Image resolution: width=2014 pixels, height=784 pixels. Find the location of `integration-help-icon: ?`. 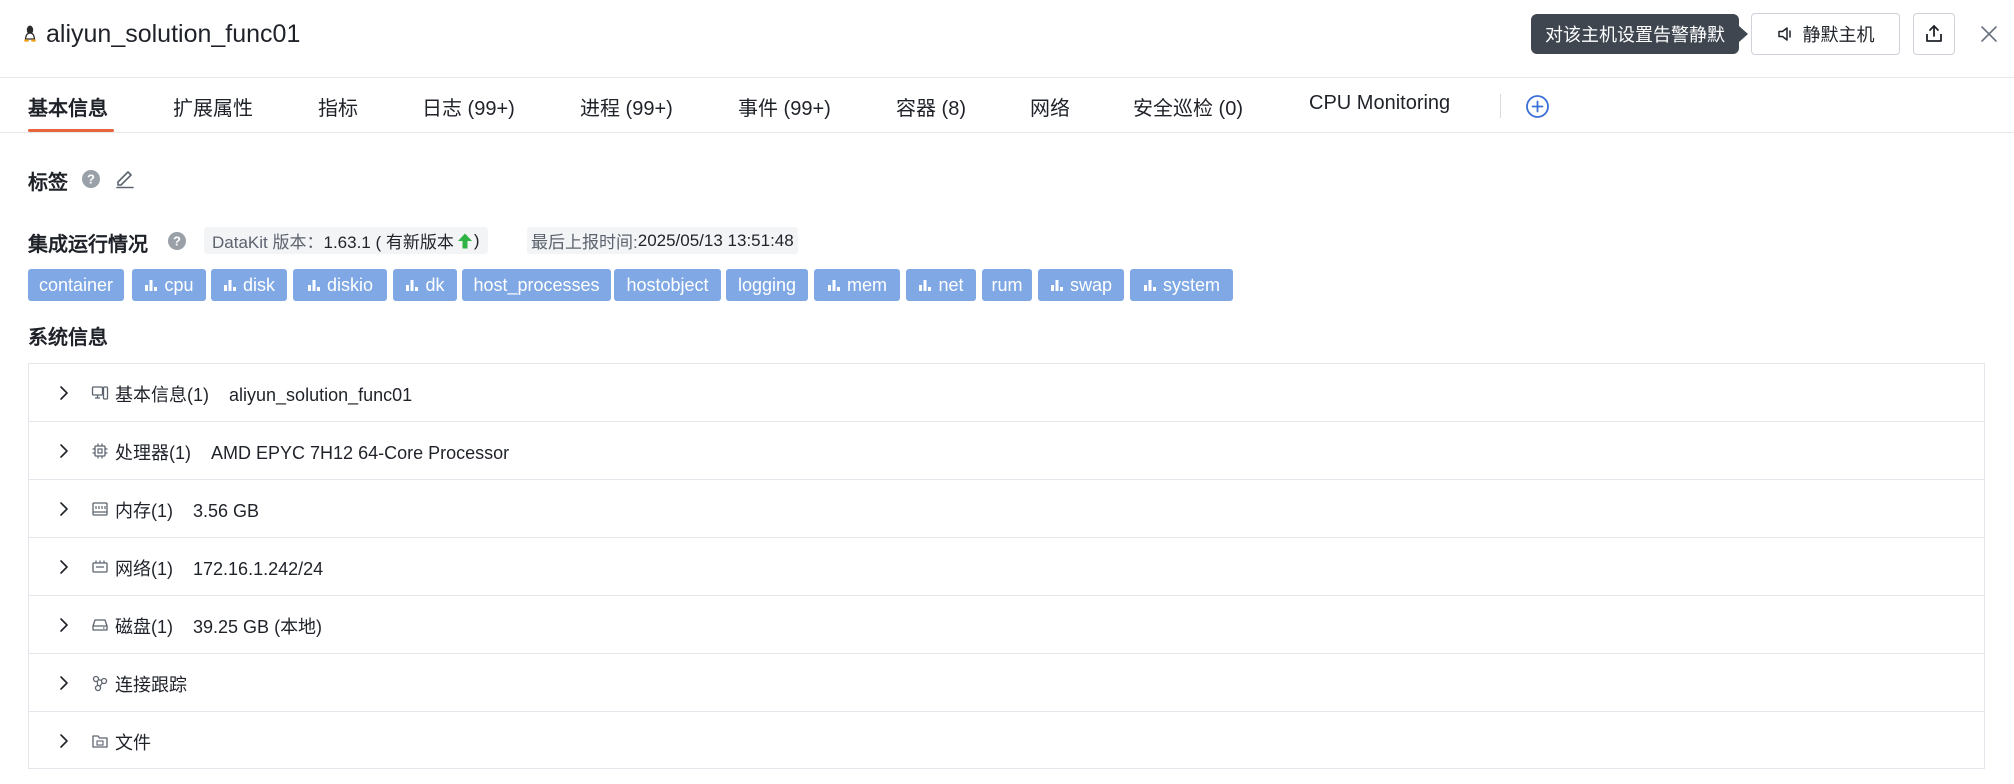

integration-help-icon: ? is located at coordinates (177, 241).